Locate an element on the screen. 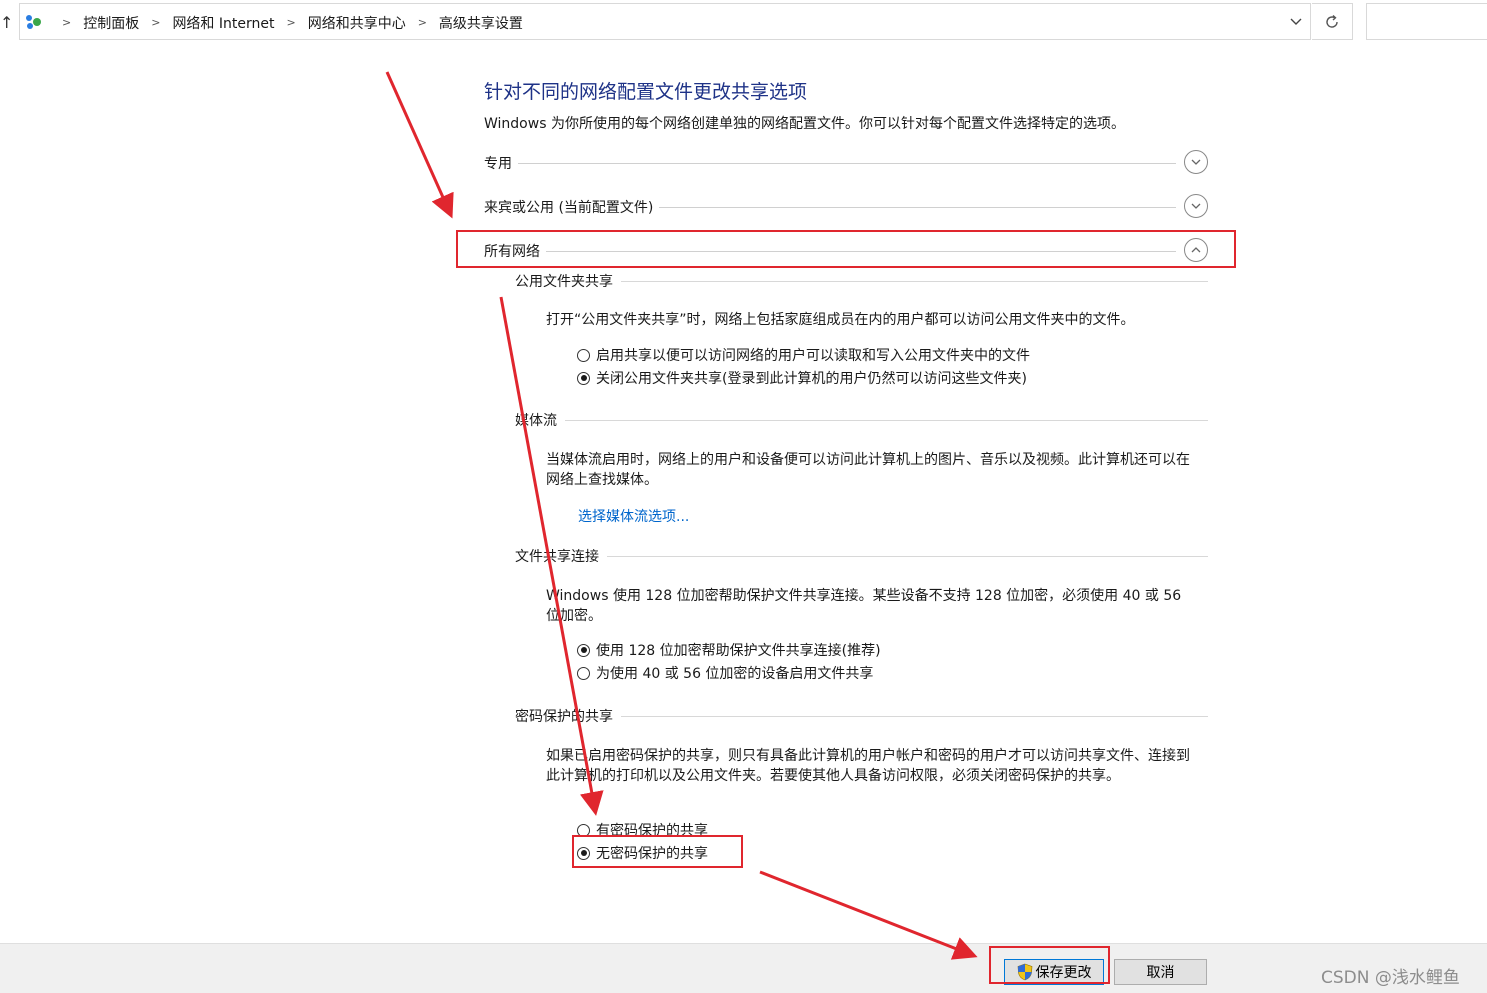 The width and height of the screenshot is (1487, 993). section-heading-label: 密码保护的共享 is located at coordinates (568, 716).